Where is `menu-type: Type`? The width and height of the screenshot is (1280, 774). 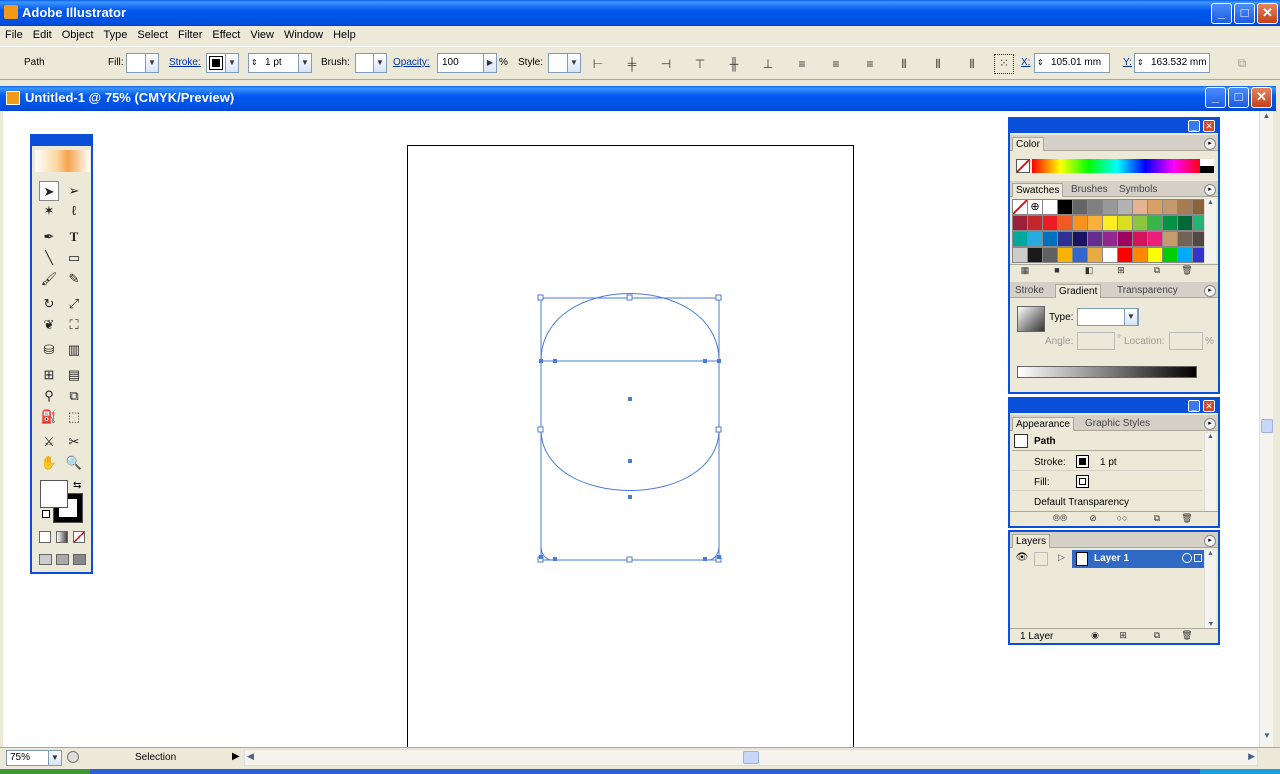
menu-type: Type is located at coordinates (116, 35).